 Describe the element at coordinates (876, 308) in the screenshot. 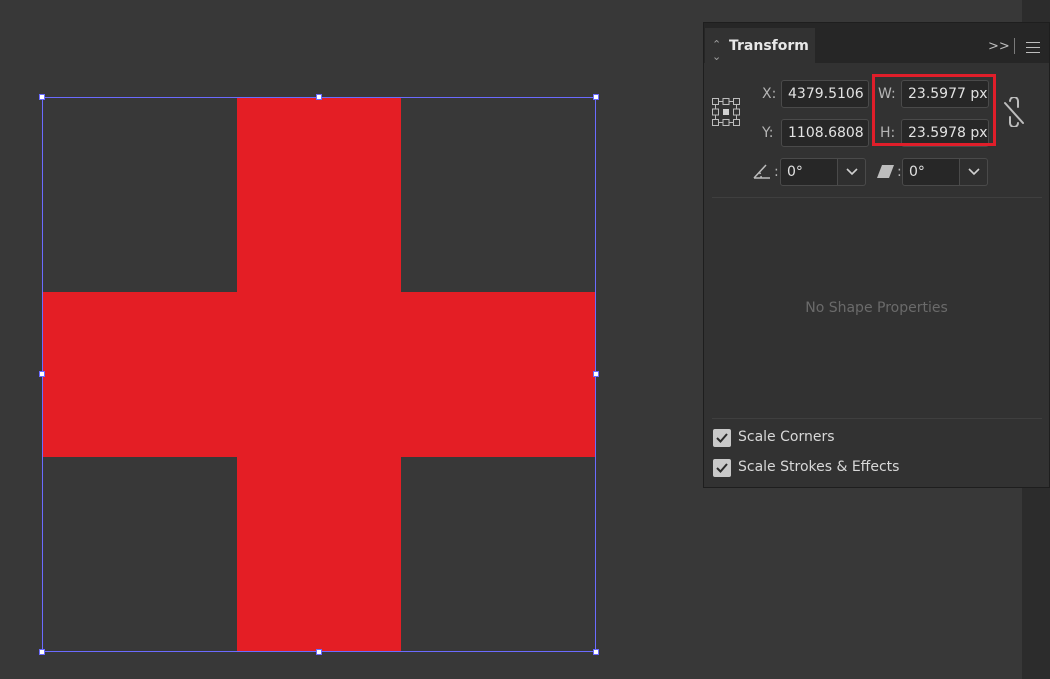

I see `no-shape-properties-text: No Shape Properties` at that location.